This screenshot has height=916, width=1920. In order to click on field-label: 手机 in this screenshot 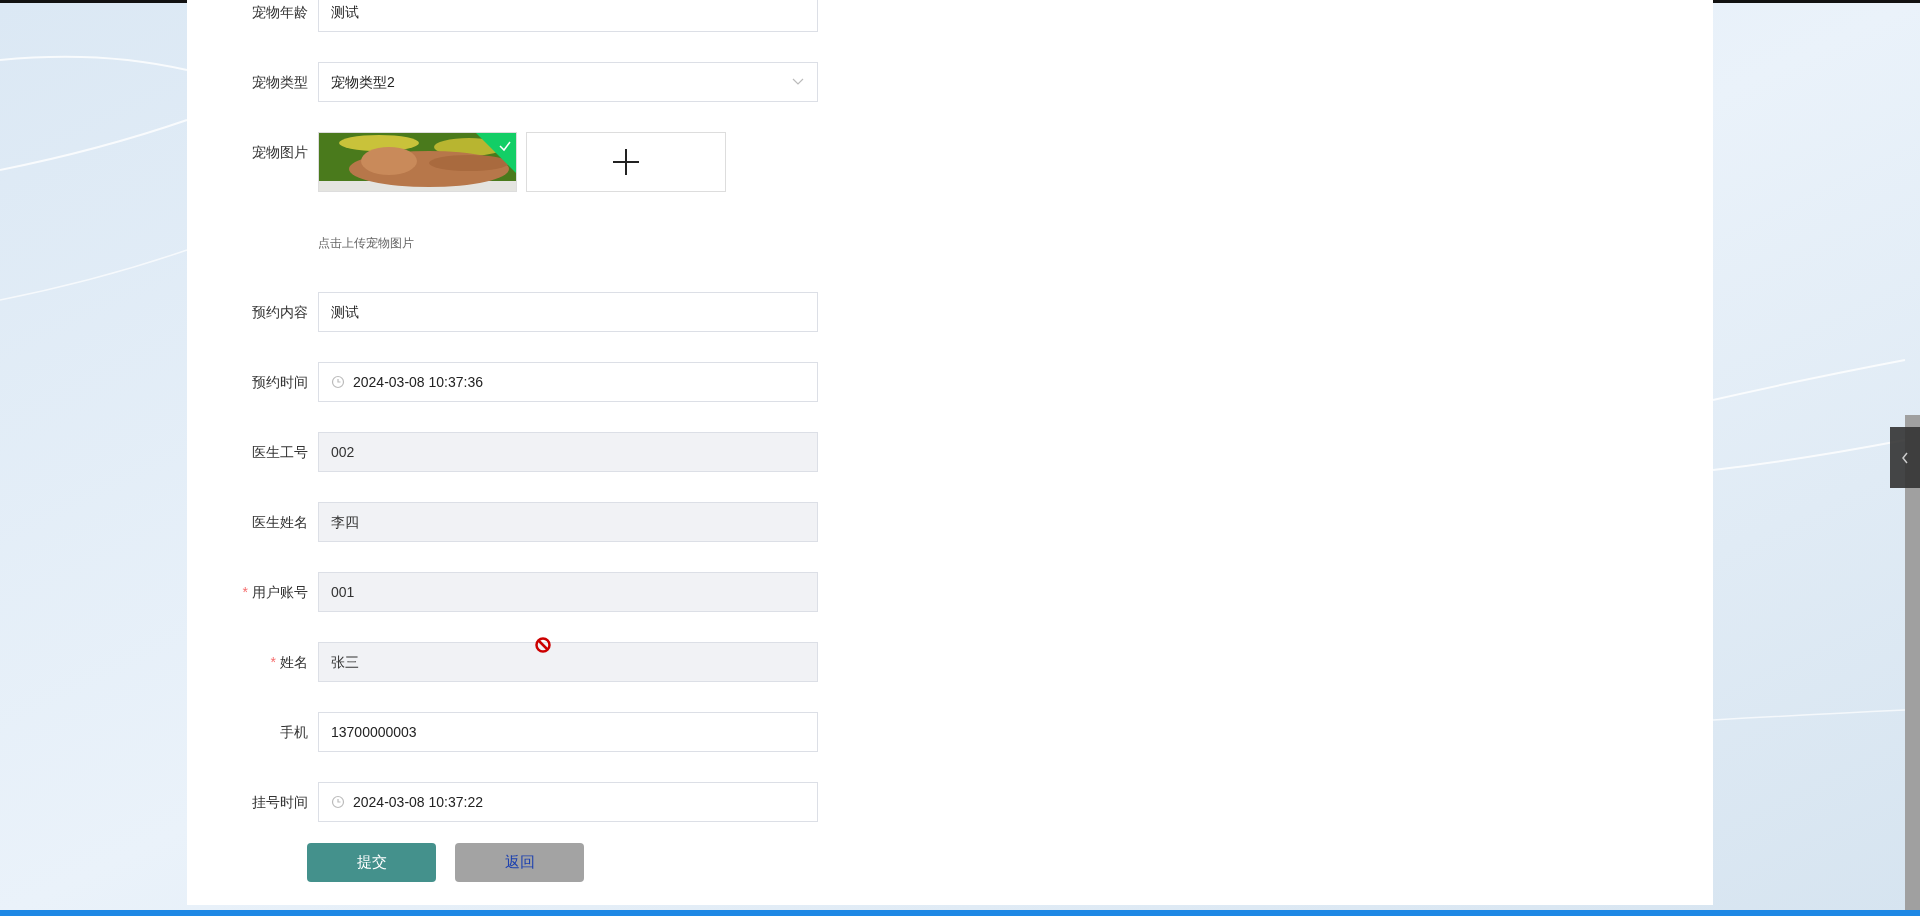, I will do `click(294, 732)`.